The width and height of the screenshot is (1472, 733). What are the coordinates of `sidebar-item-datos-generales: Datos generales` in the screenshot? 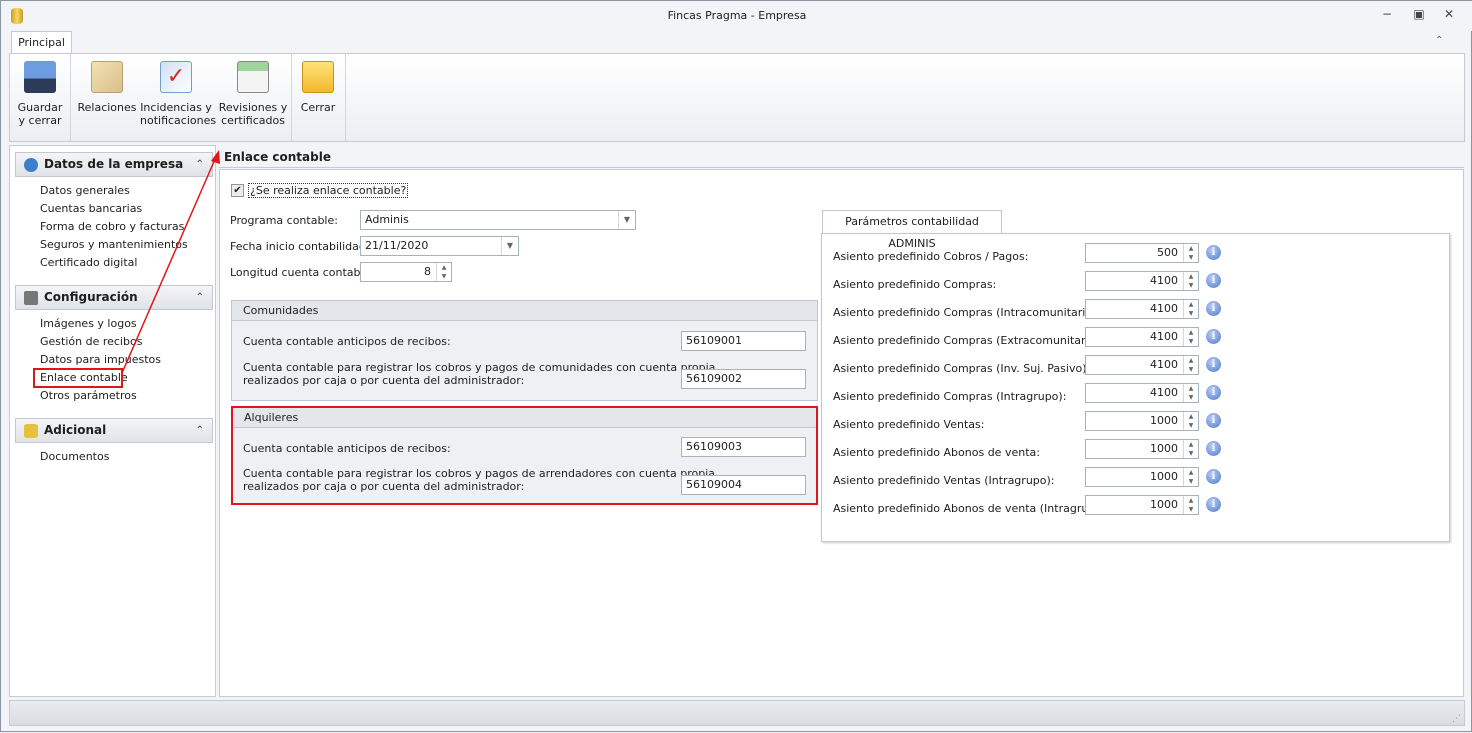 It's located at (85, 192).